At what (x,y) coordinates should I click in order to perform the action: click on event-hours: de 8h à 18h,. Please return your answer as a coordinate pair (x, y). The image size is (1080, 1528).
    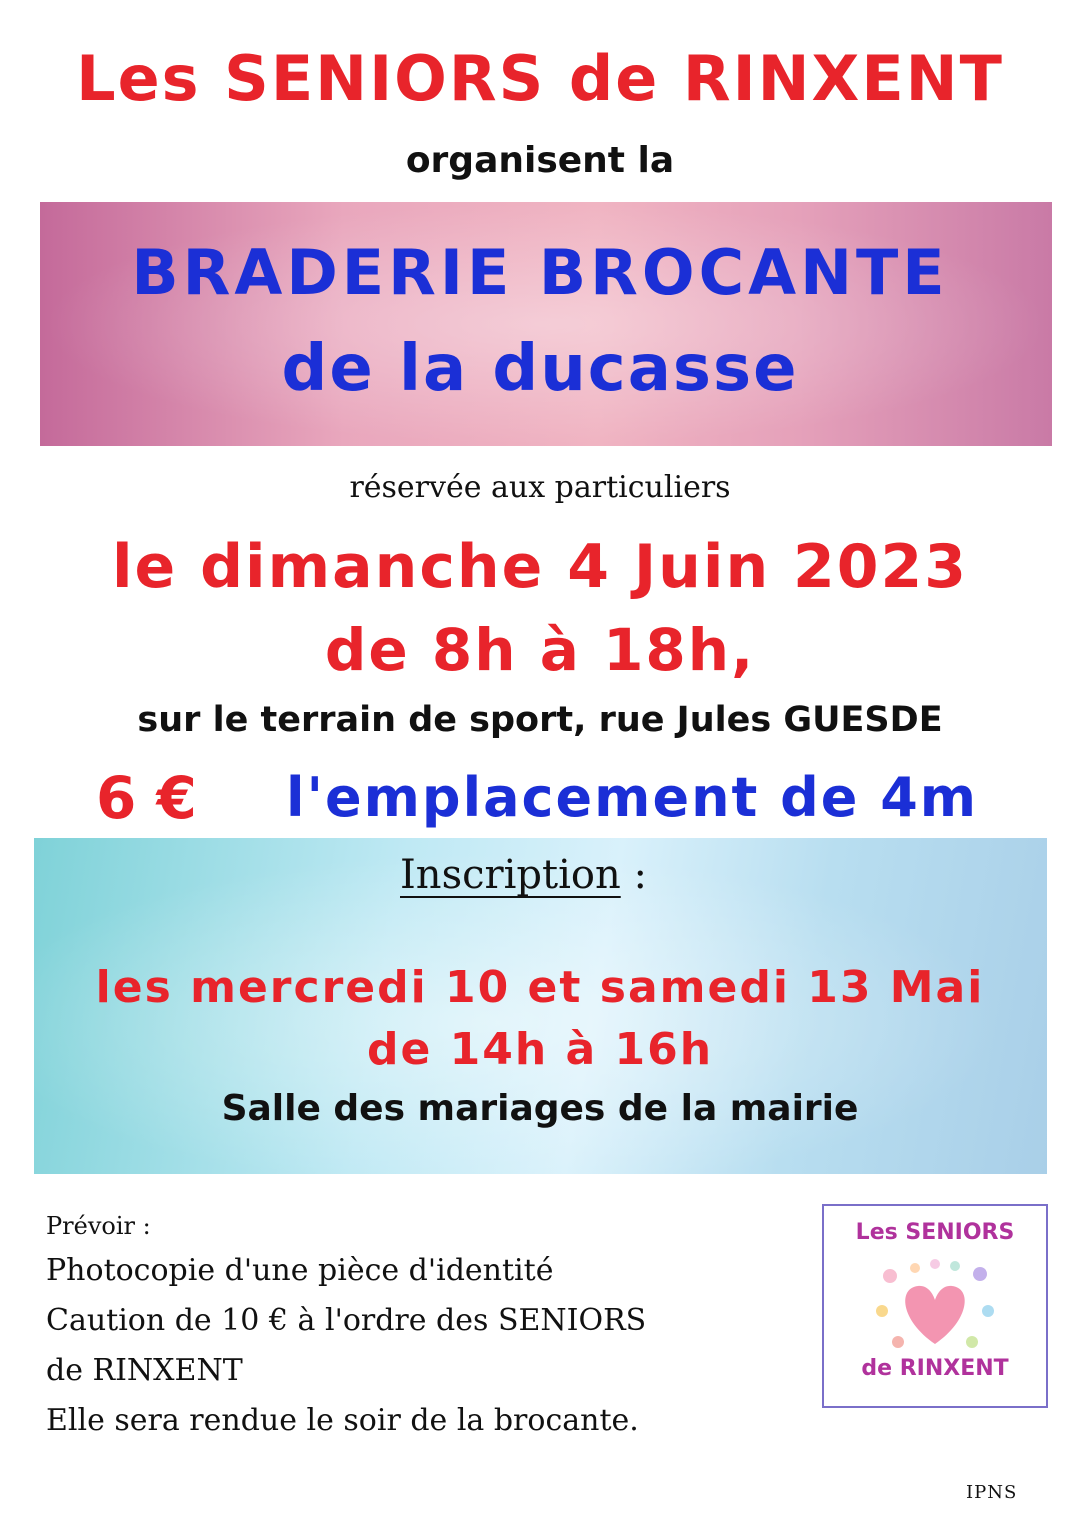
    Looking at the image, I should click on (540, 650).